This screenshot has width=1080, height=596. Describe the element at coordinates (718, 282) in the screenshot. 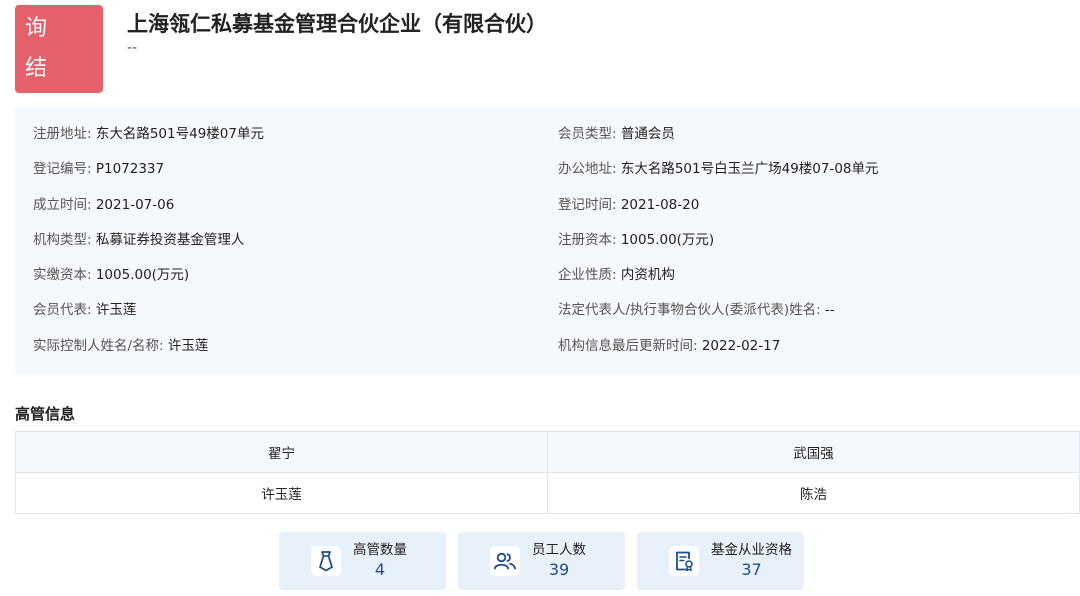

I see `info-enterprise-nature: 企业性质: 内资机构` at that location.